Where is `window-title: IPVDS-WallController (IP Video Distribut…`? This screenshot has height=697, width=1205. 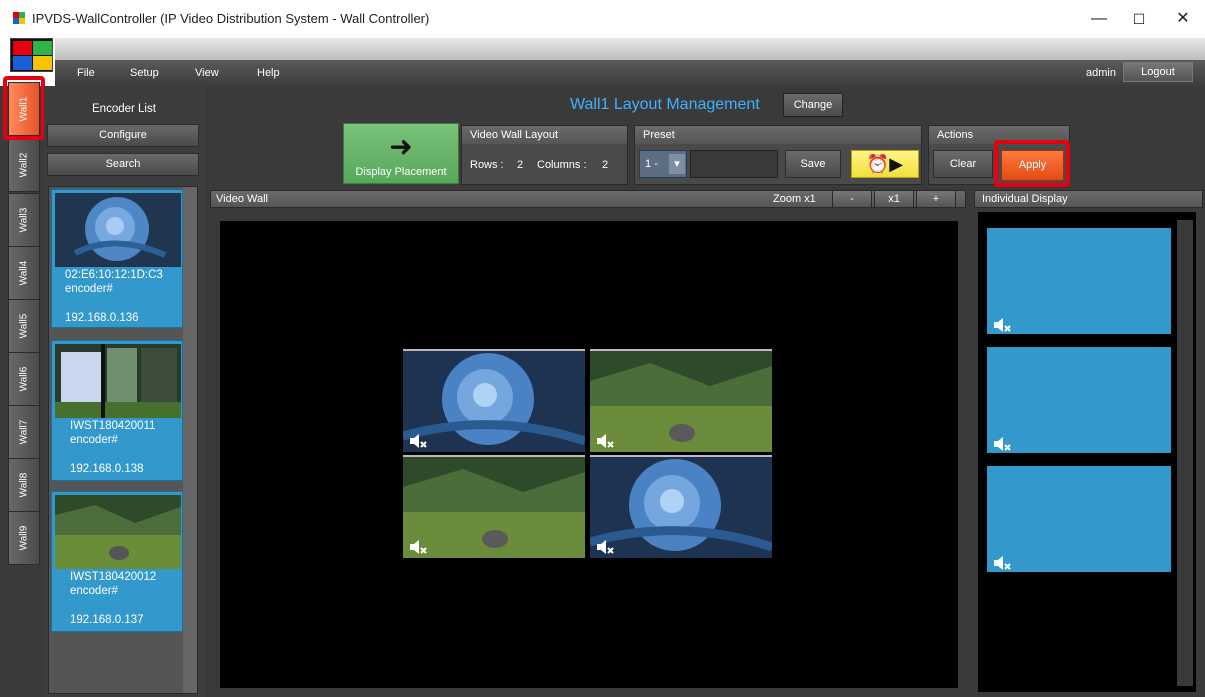 window-title: IPVDS-WallController (IP Video Distribut… is located at coordinates (231, 18).